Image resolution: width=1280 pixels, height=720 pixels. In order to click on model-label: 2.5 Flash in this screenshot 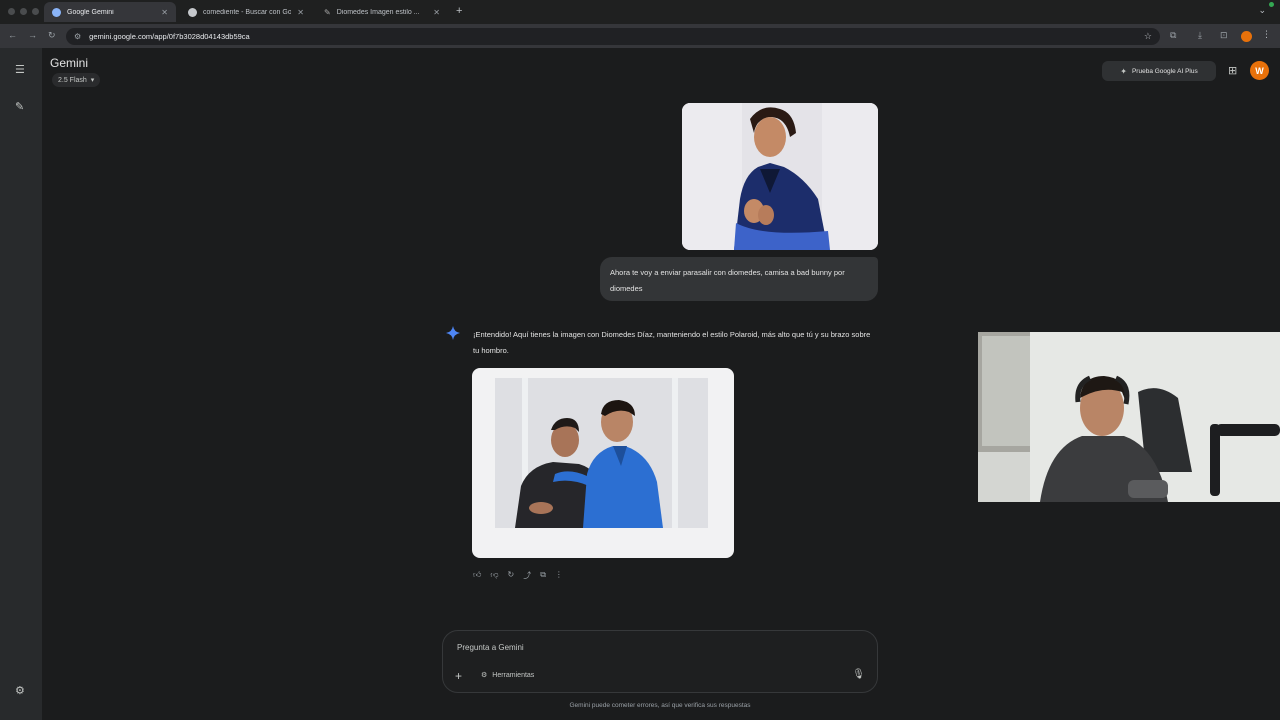, I will do `click(72, 80)`.